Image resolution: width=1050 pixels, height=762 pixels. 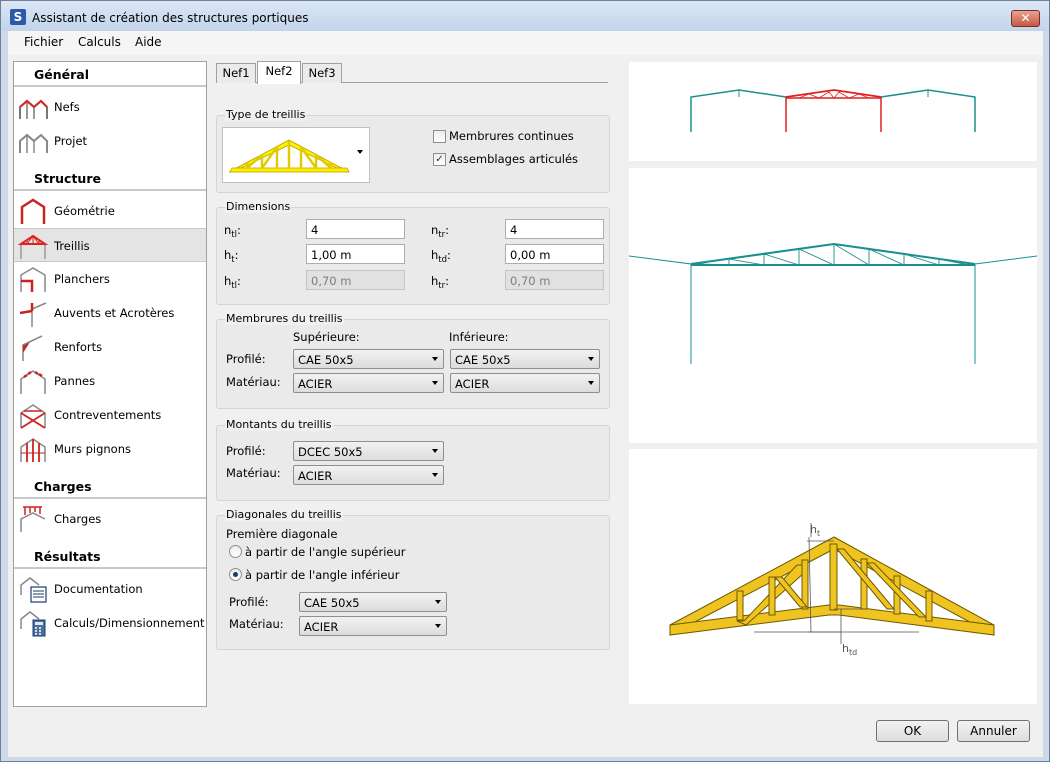 What do you see at coordinates (326, 360) in the screenshot?
I see `membrure-sup-profile-value: CAE 50x5` at bounding box center [326, 360].